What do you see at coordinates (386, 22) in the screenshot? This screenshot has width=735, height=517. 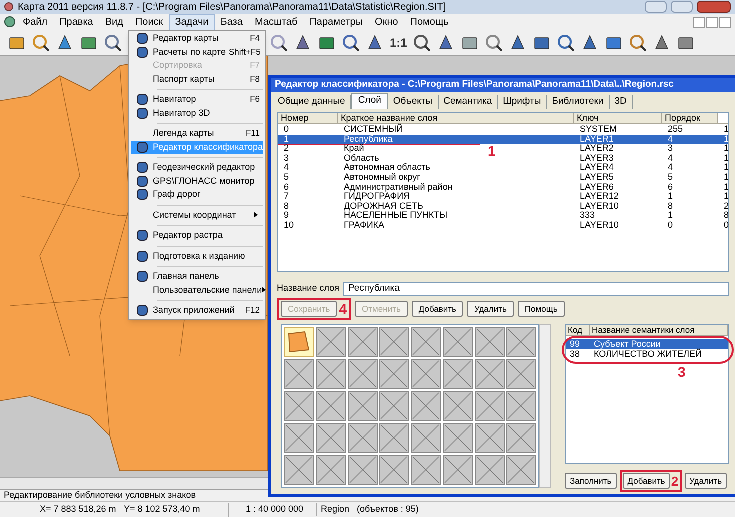 I see `menu-bar-item: Окно` at bounding box center [386, 22].